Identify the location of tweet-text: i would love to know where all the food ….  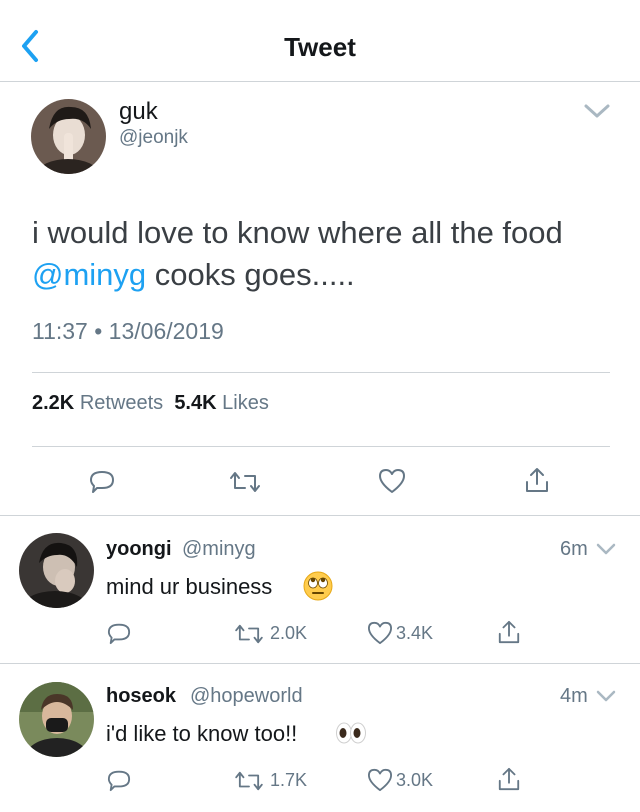
(297, 253).